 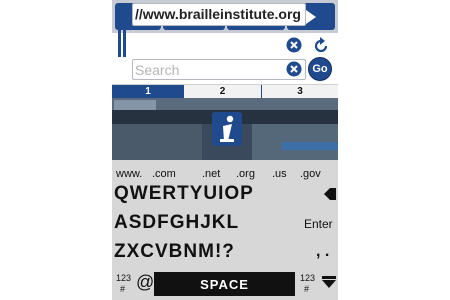 I want to click on clear-search-icon, so click(x=294, y=69).